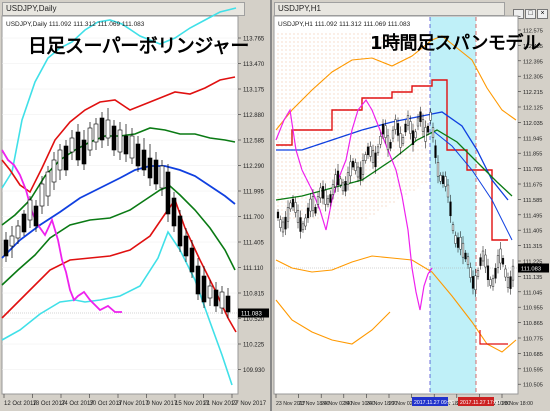 The height and width of the screenshot is (411, 550). What do you see at coordinates (533, 109) in the screenshot?
I see `y-tick-label: 112.125` at bounding box center [533, 109].